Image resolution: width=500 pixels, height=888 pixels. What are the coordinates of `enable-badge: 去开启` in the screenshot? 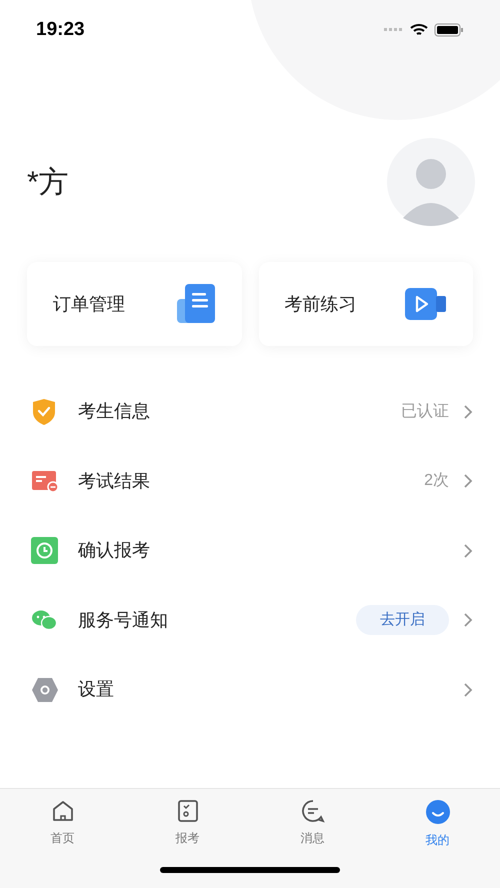 It's located at (402, 620).